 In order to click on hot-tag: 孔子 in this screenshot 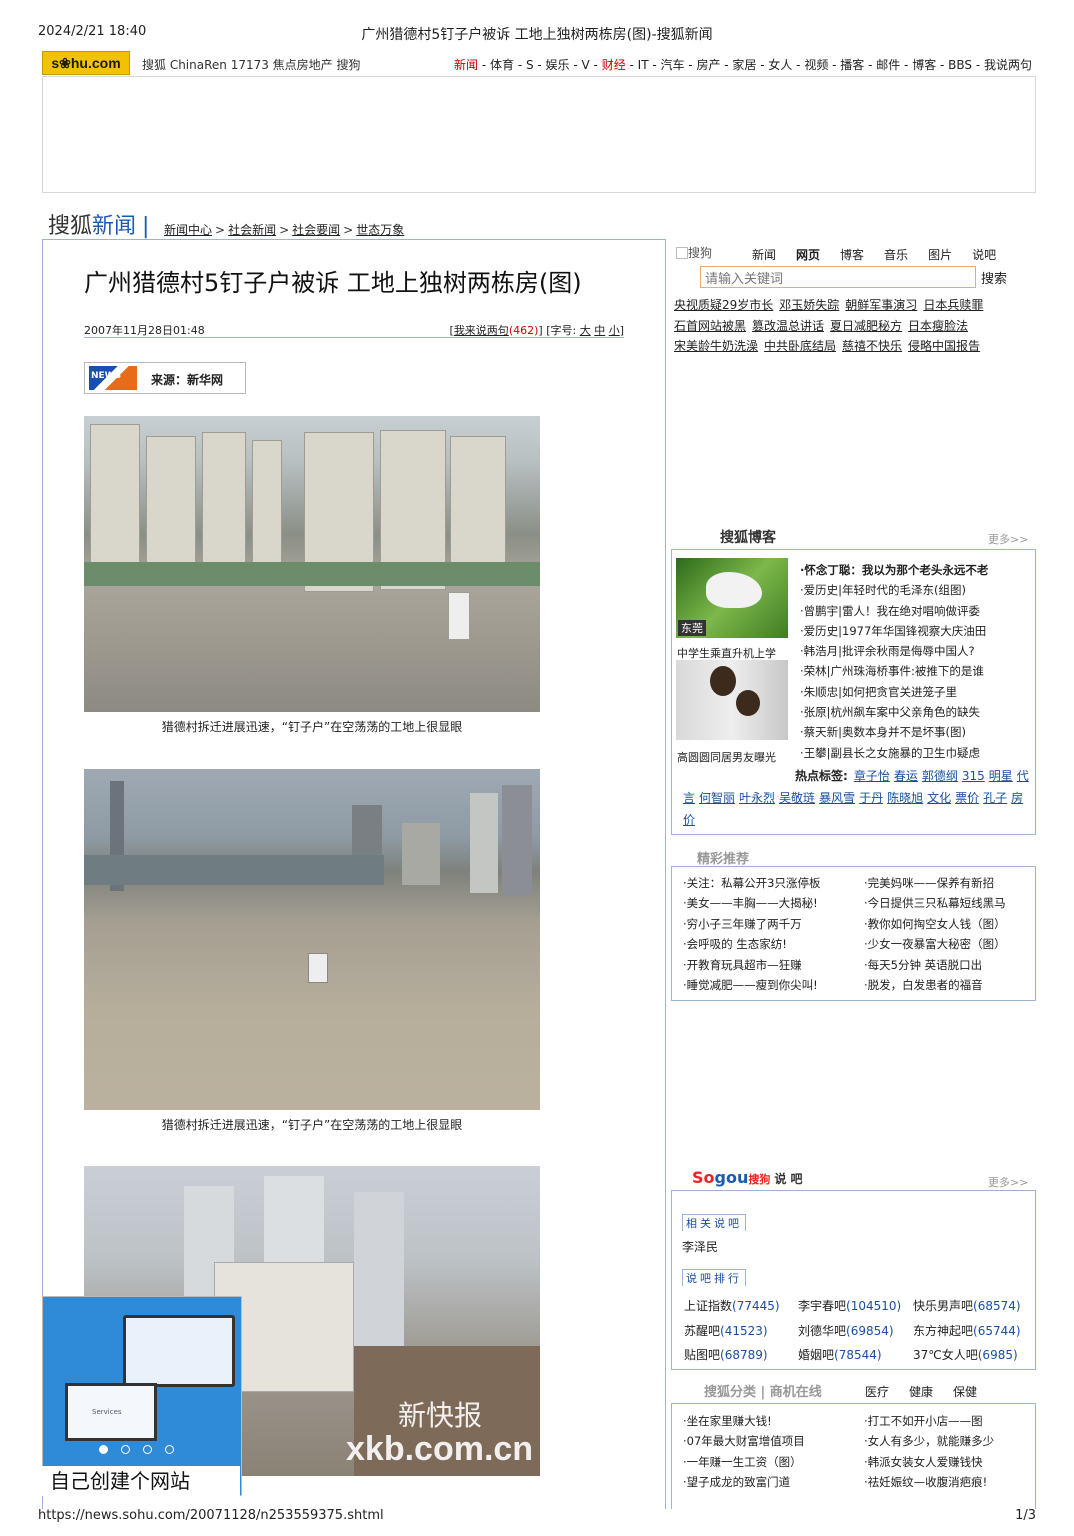, I will do `click(995, 798)`.